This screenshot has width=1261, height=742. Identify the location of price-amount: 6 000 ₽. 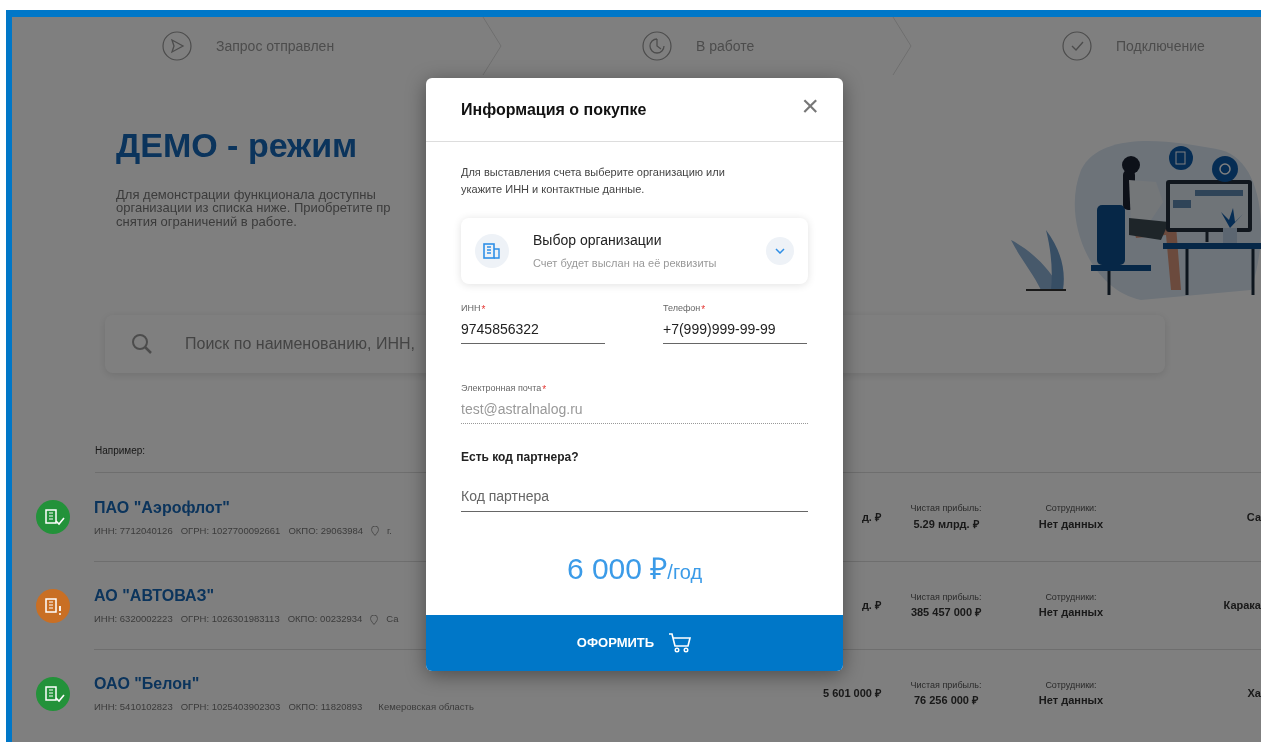
(617, 569).